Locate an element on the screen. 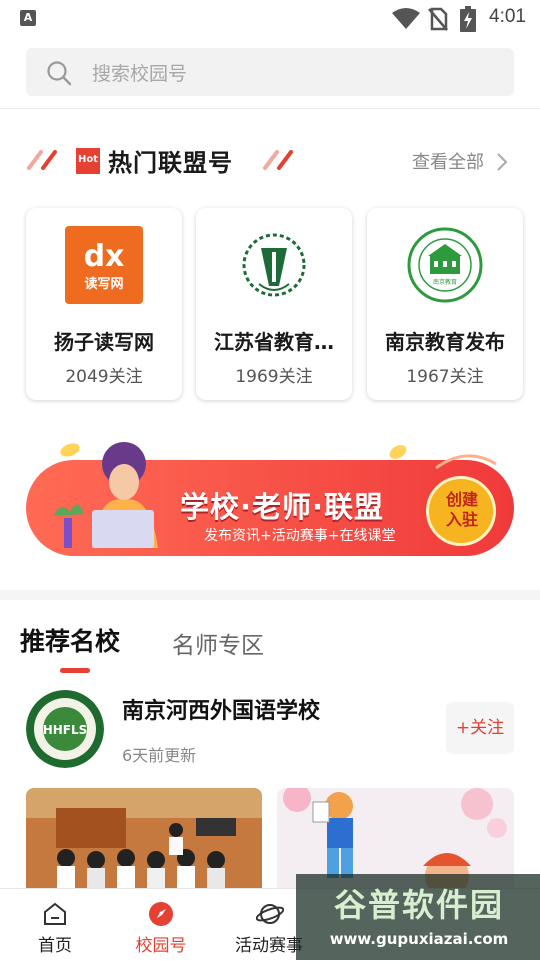  follow-button: +关注 is located at coordinates (480, 728).